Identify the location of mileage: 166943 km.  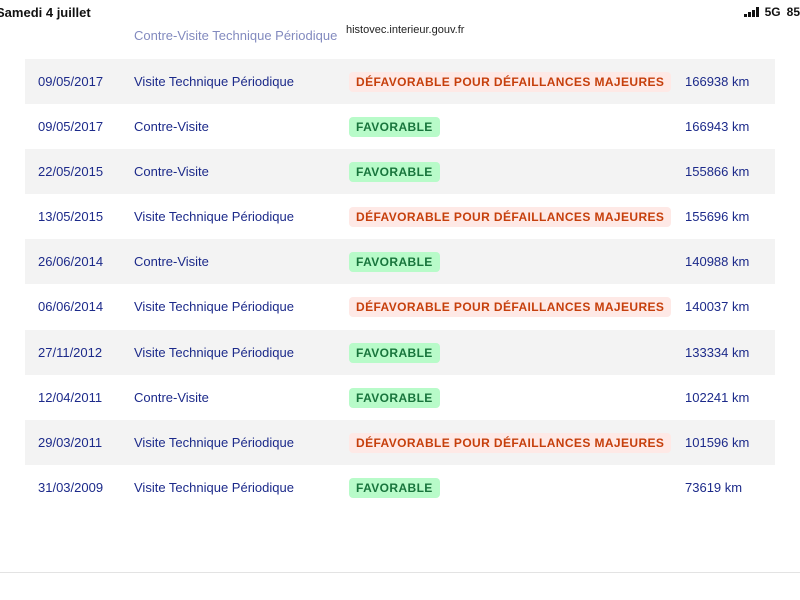
(717, 126).